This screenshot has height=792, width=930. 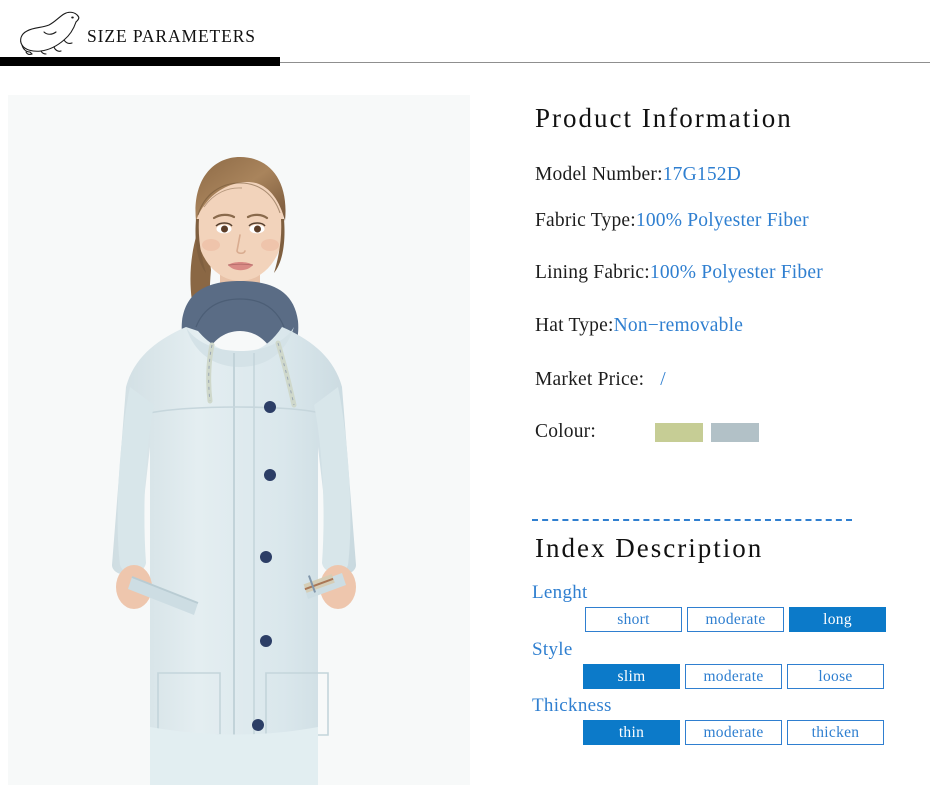 I want to click on spec-row-hat-type: Hat Type:Non−removable, so click(x=639, y=326).